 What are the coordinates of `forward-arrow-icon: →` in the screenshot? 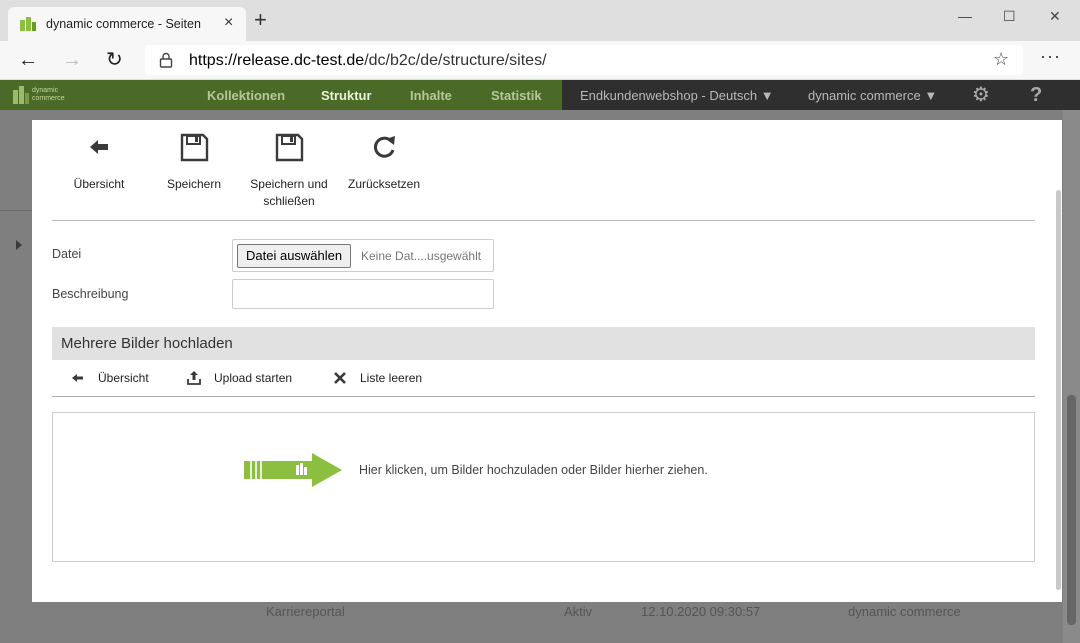 It's located at (72, 60).